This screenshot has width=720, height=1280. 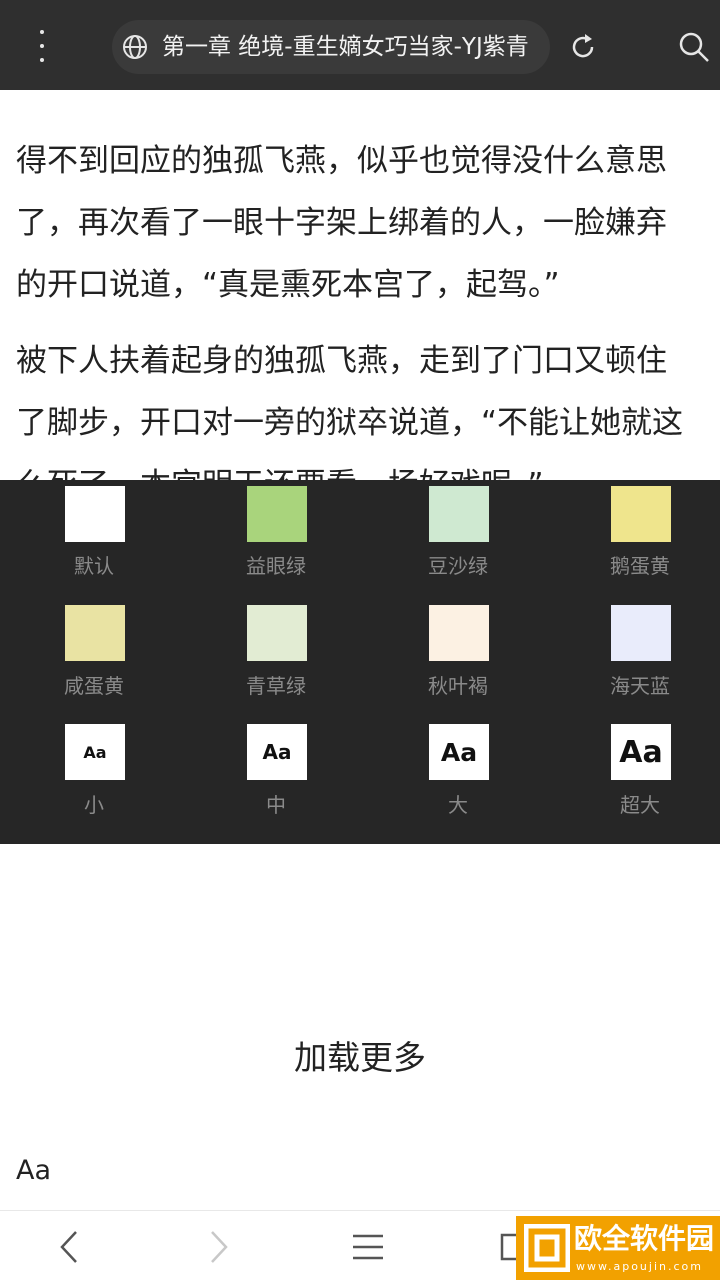 I want to click on theme-label: 海天蓝, so click(x=640, y=686).